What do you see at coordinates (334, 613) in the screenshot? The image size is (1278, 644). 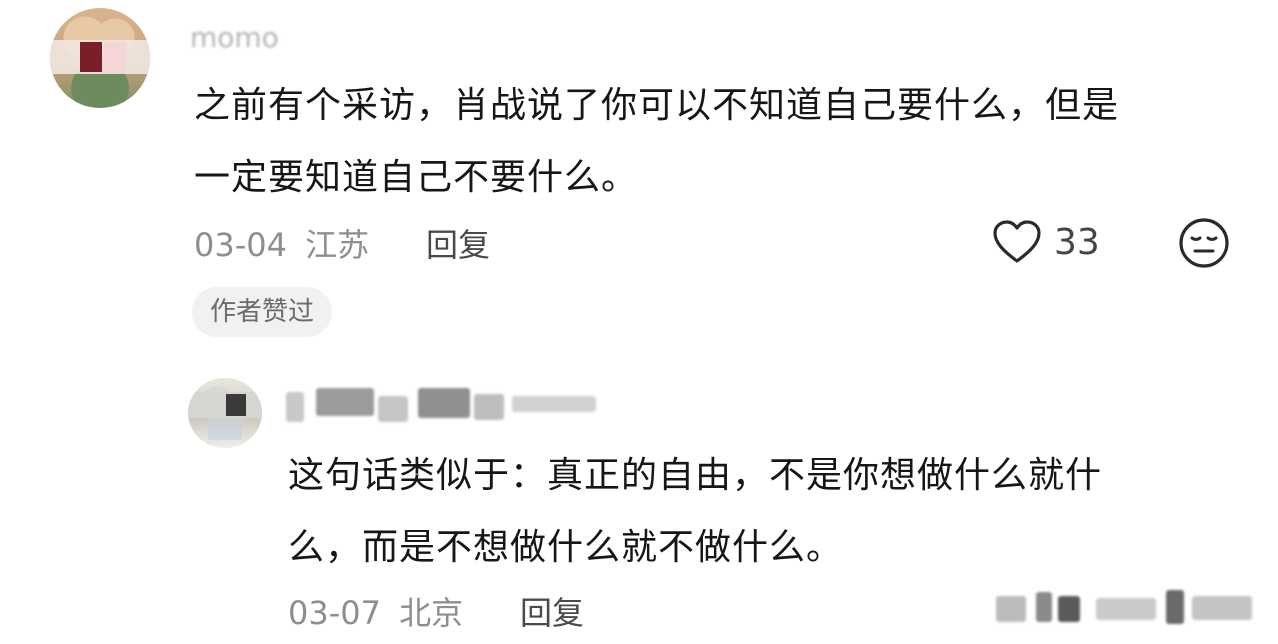 I see `reply-date: 03-07` at bounding box center [334, 613].